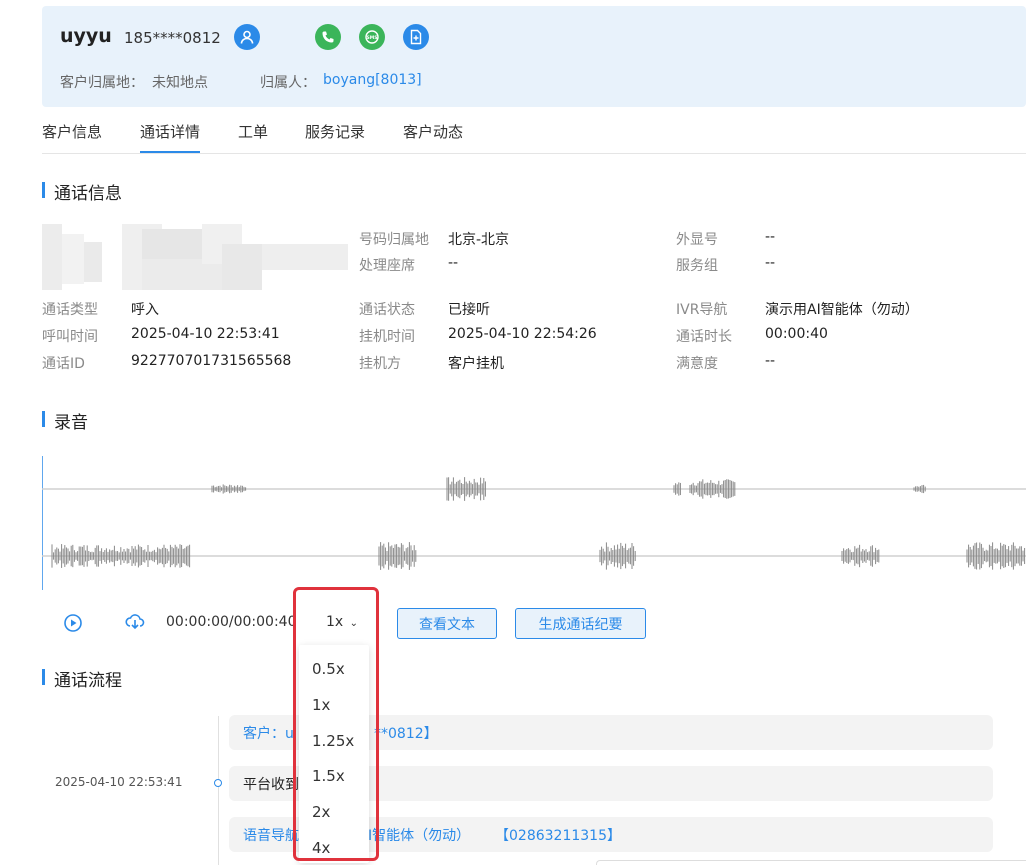  What do you see at coordinates (328, 669) in the screenshot?
I see `speed-option-0.5x: 0.5x` at bounding box center [328, 669].